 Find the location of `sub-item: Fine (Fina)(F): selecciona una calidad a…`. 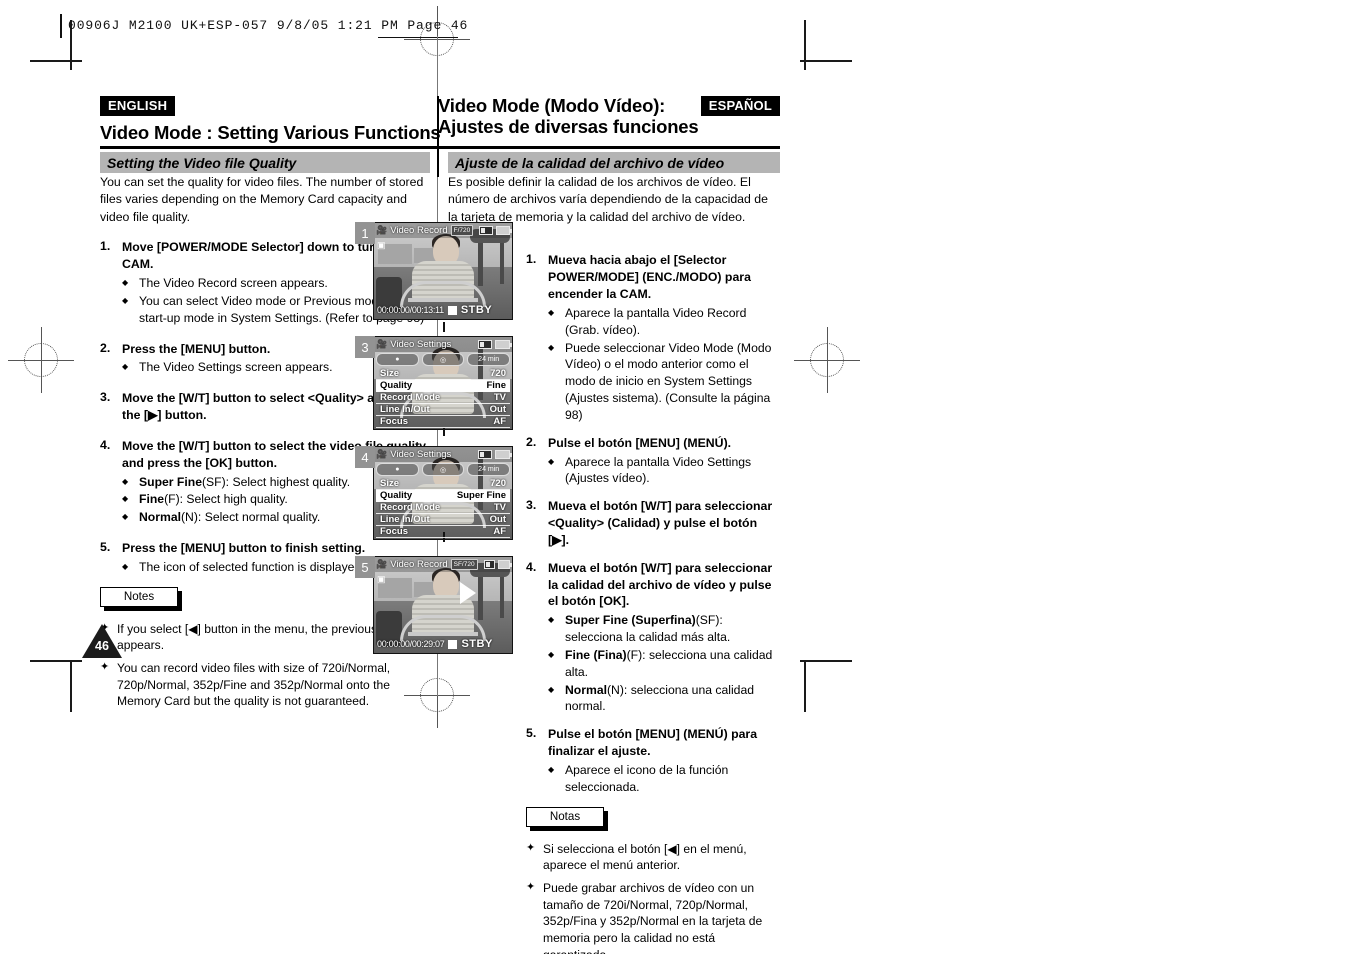

sub-item: Fine (Fina)(F): selecciona una calidad a… is located at coordinates (664, 664).